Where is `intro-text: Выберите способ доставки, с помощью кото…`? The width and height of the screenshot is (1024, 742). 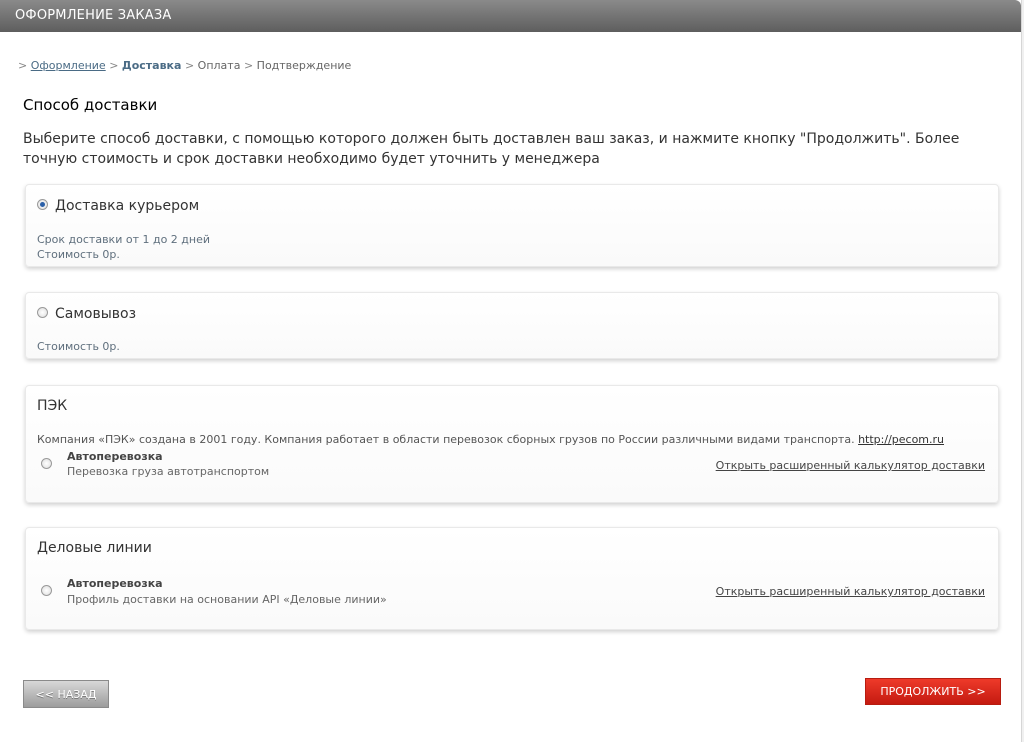 intro-text: Выберите способ доставки, с помощью кото… is located at coordinates (491, 149).